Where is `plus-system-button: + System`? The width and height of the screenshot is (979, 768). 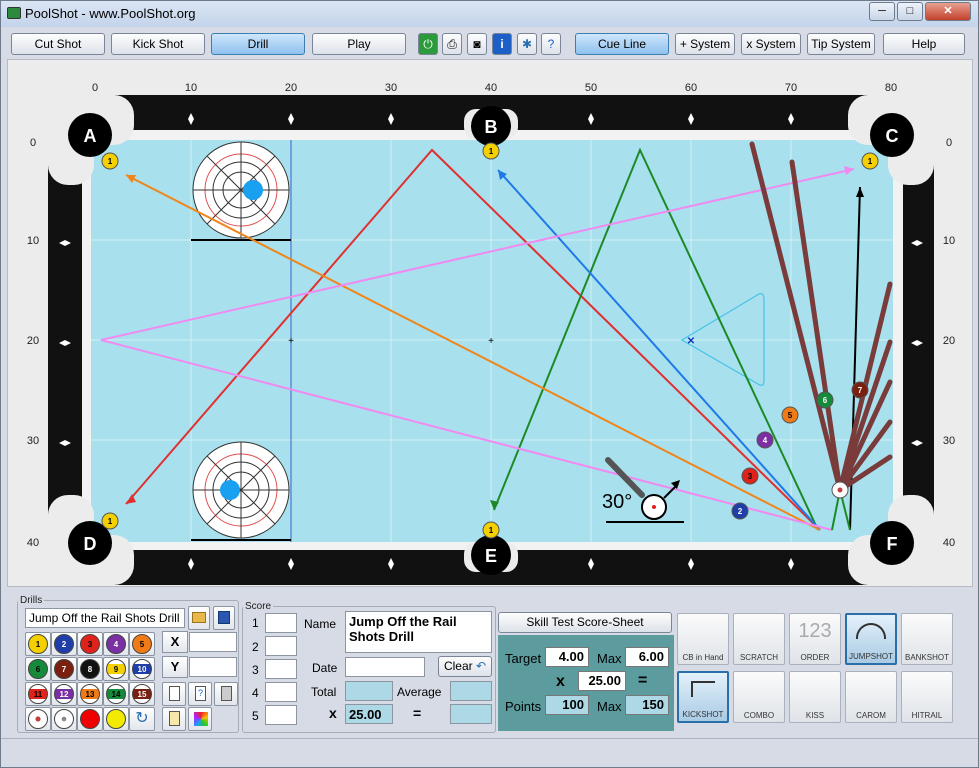
plus-system-button: + System is located at coordinates (705, 44).